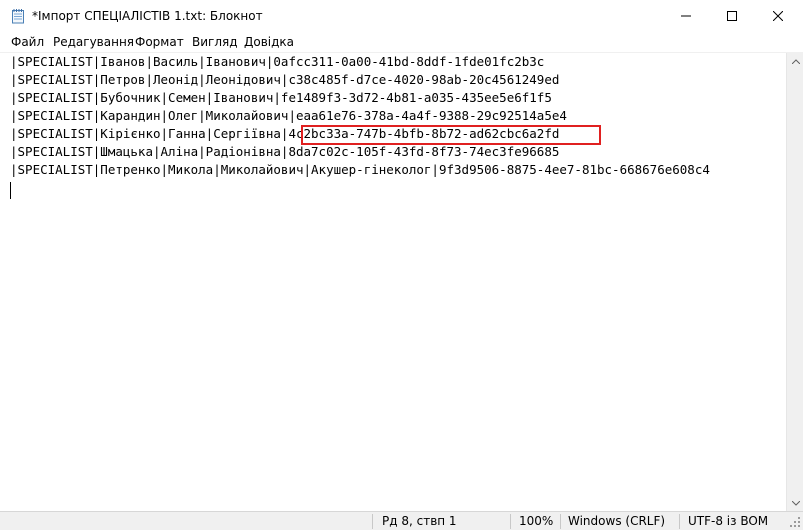 The image size is (803, 530). Describe the element at coordinates (536, 521) in the screenshot. I see `zoom-level: 100%` at that location.